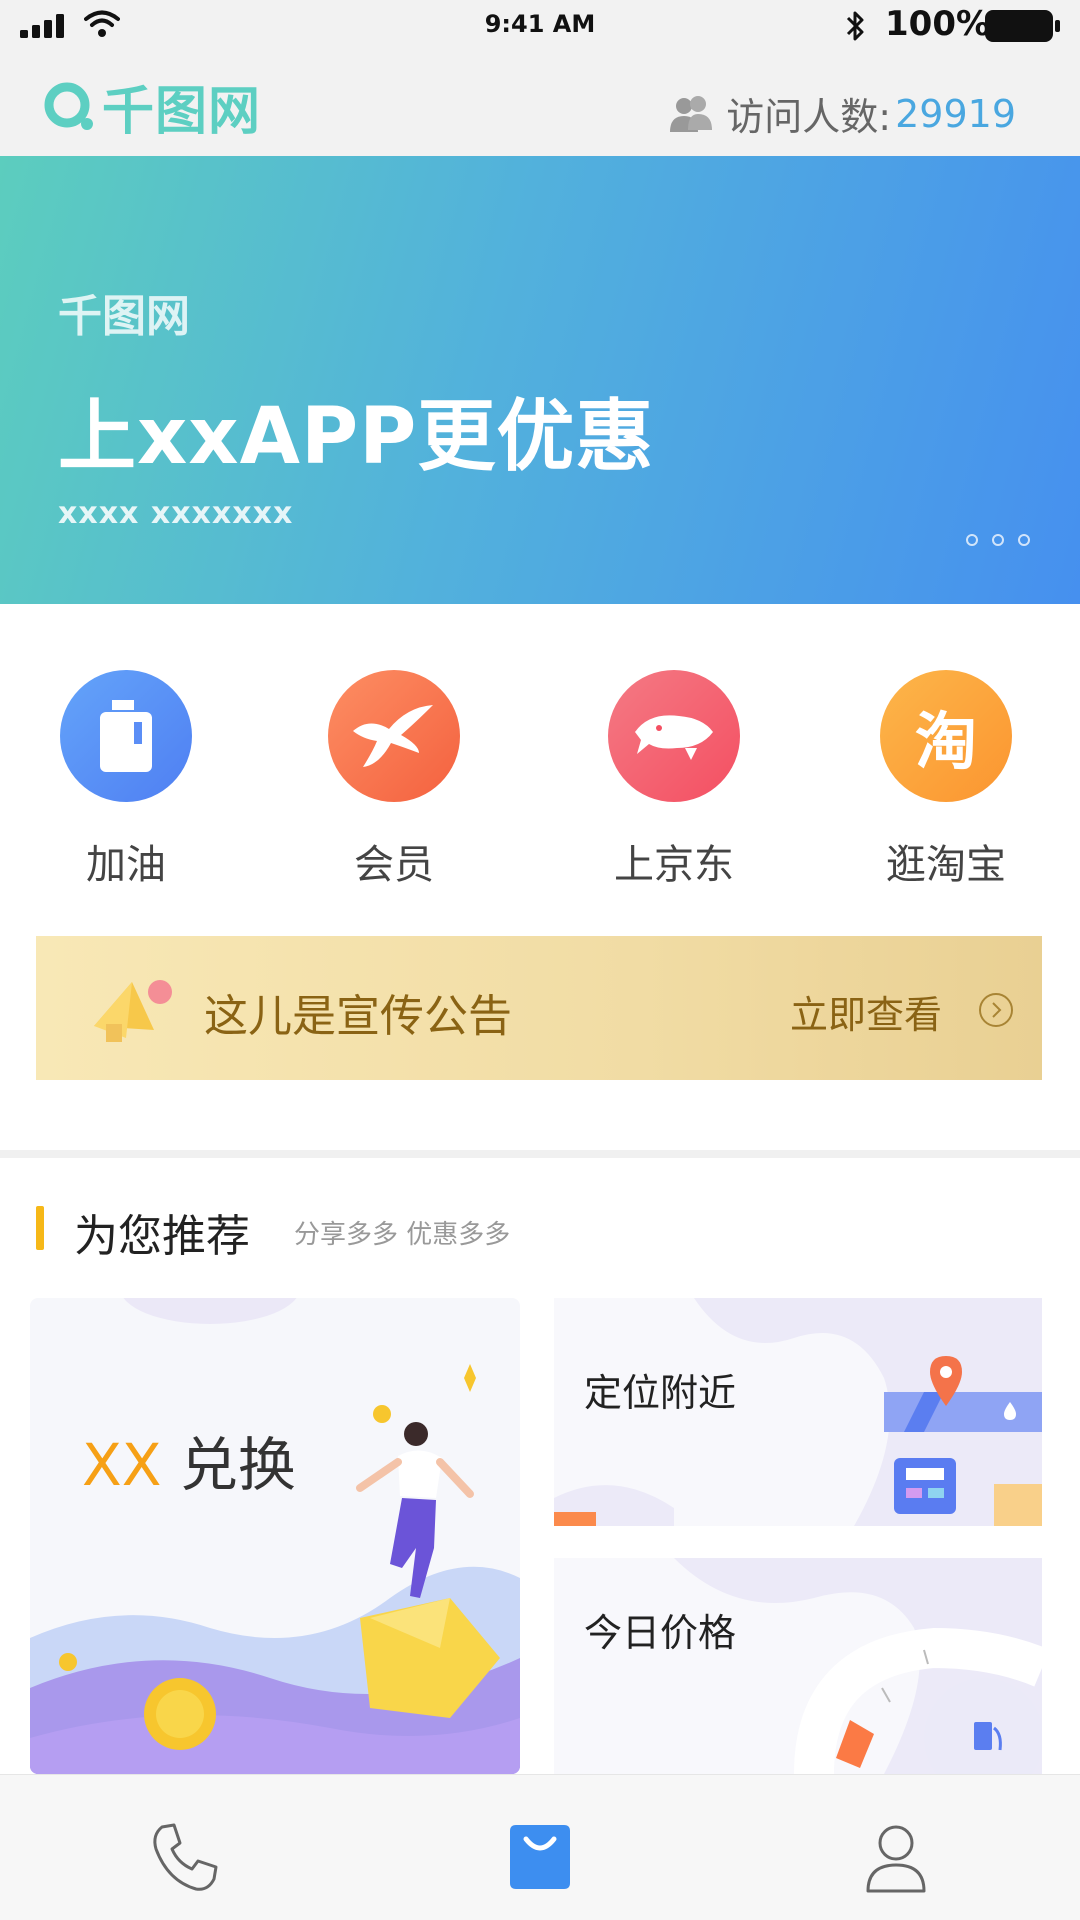  What do you see at coordinates (540, 1857) in the screenshot?
I see `shopping-bag-icon` at bounding box center [540, 1857].